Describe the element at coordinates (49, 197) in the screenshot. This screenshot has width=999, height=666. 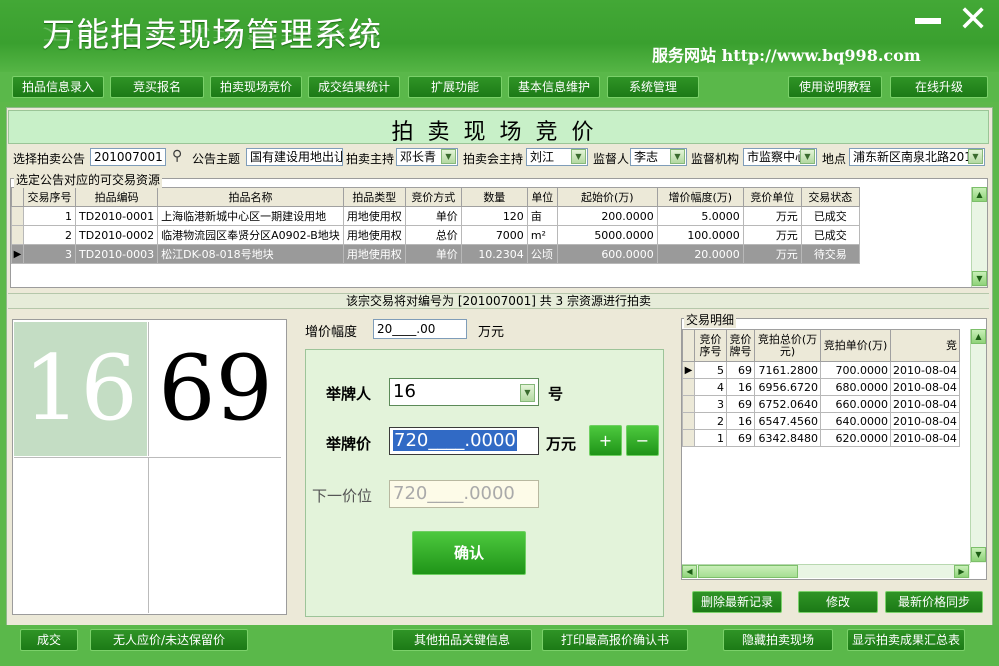
I see `column-header: 交易序号` at that location.